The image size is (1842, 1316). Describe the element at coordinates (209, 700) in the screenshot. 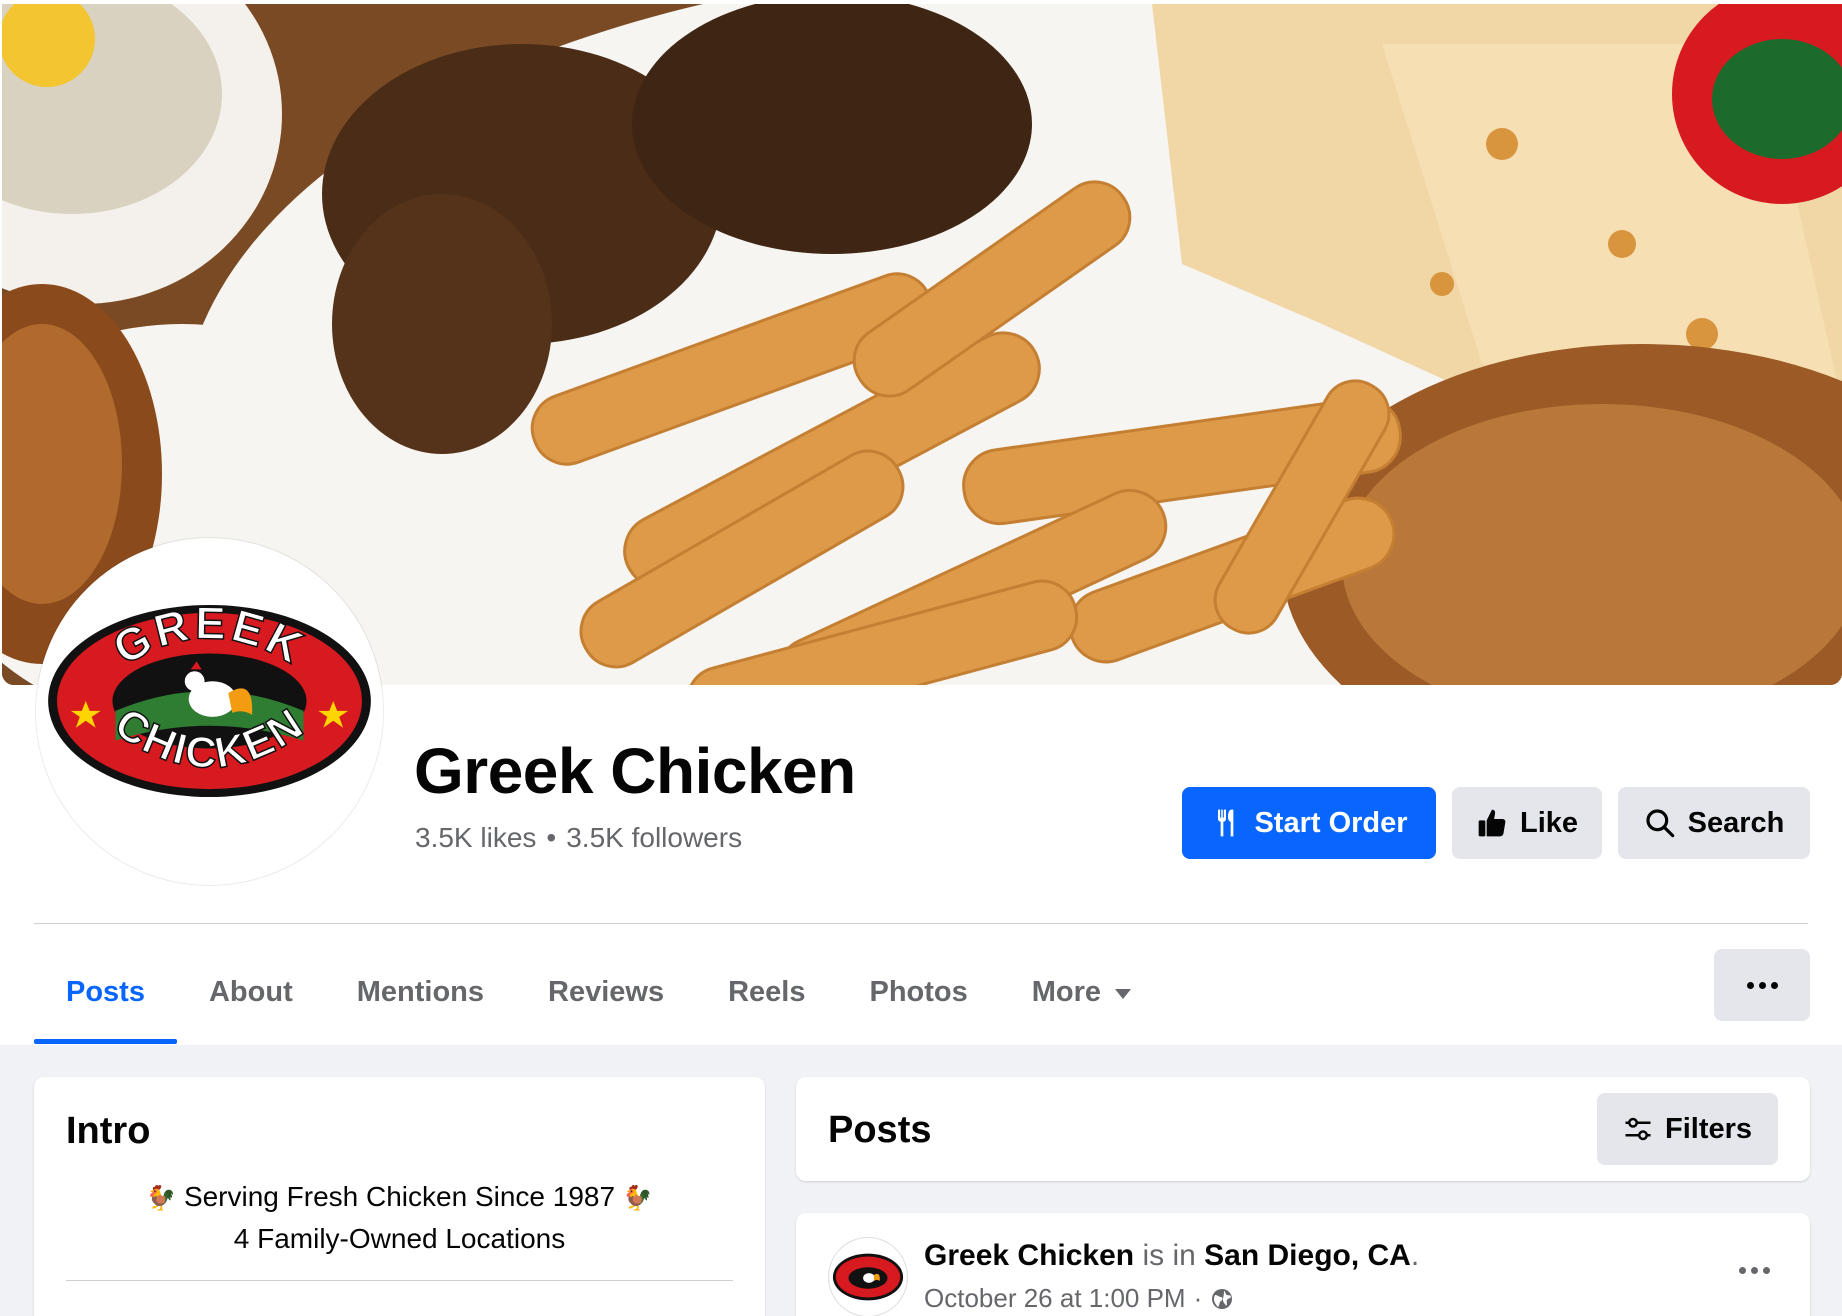

I see `greek-chicken-logo: GREEK CHICKEN` at that location.